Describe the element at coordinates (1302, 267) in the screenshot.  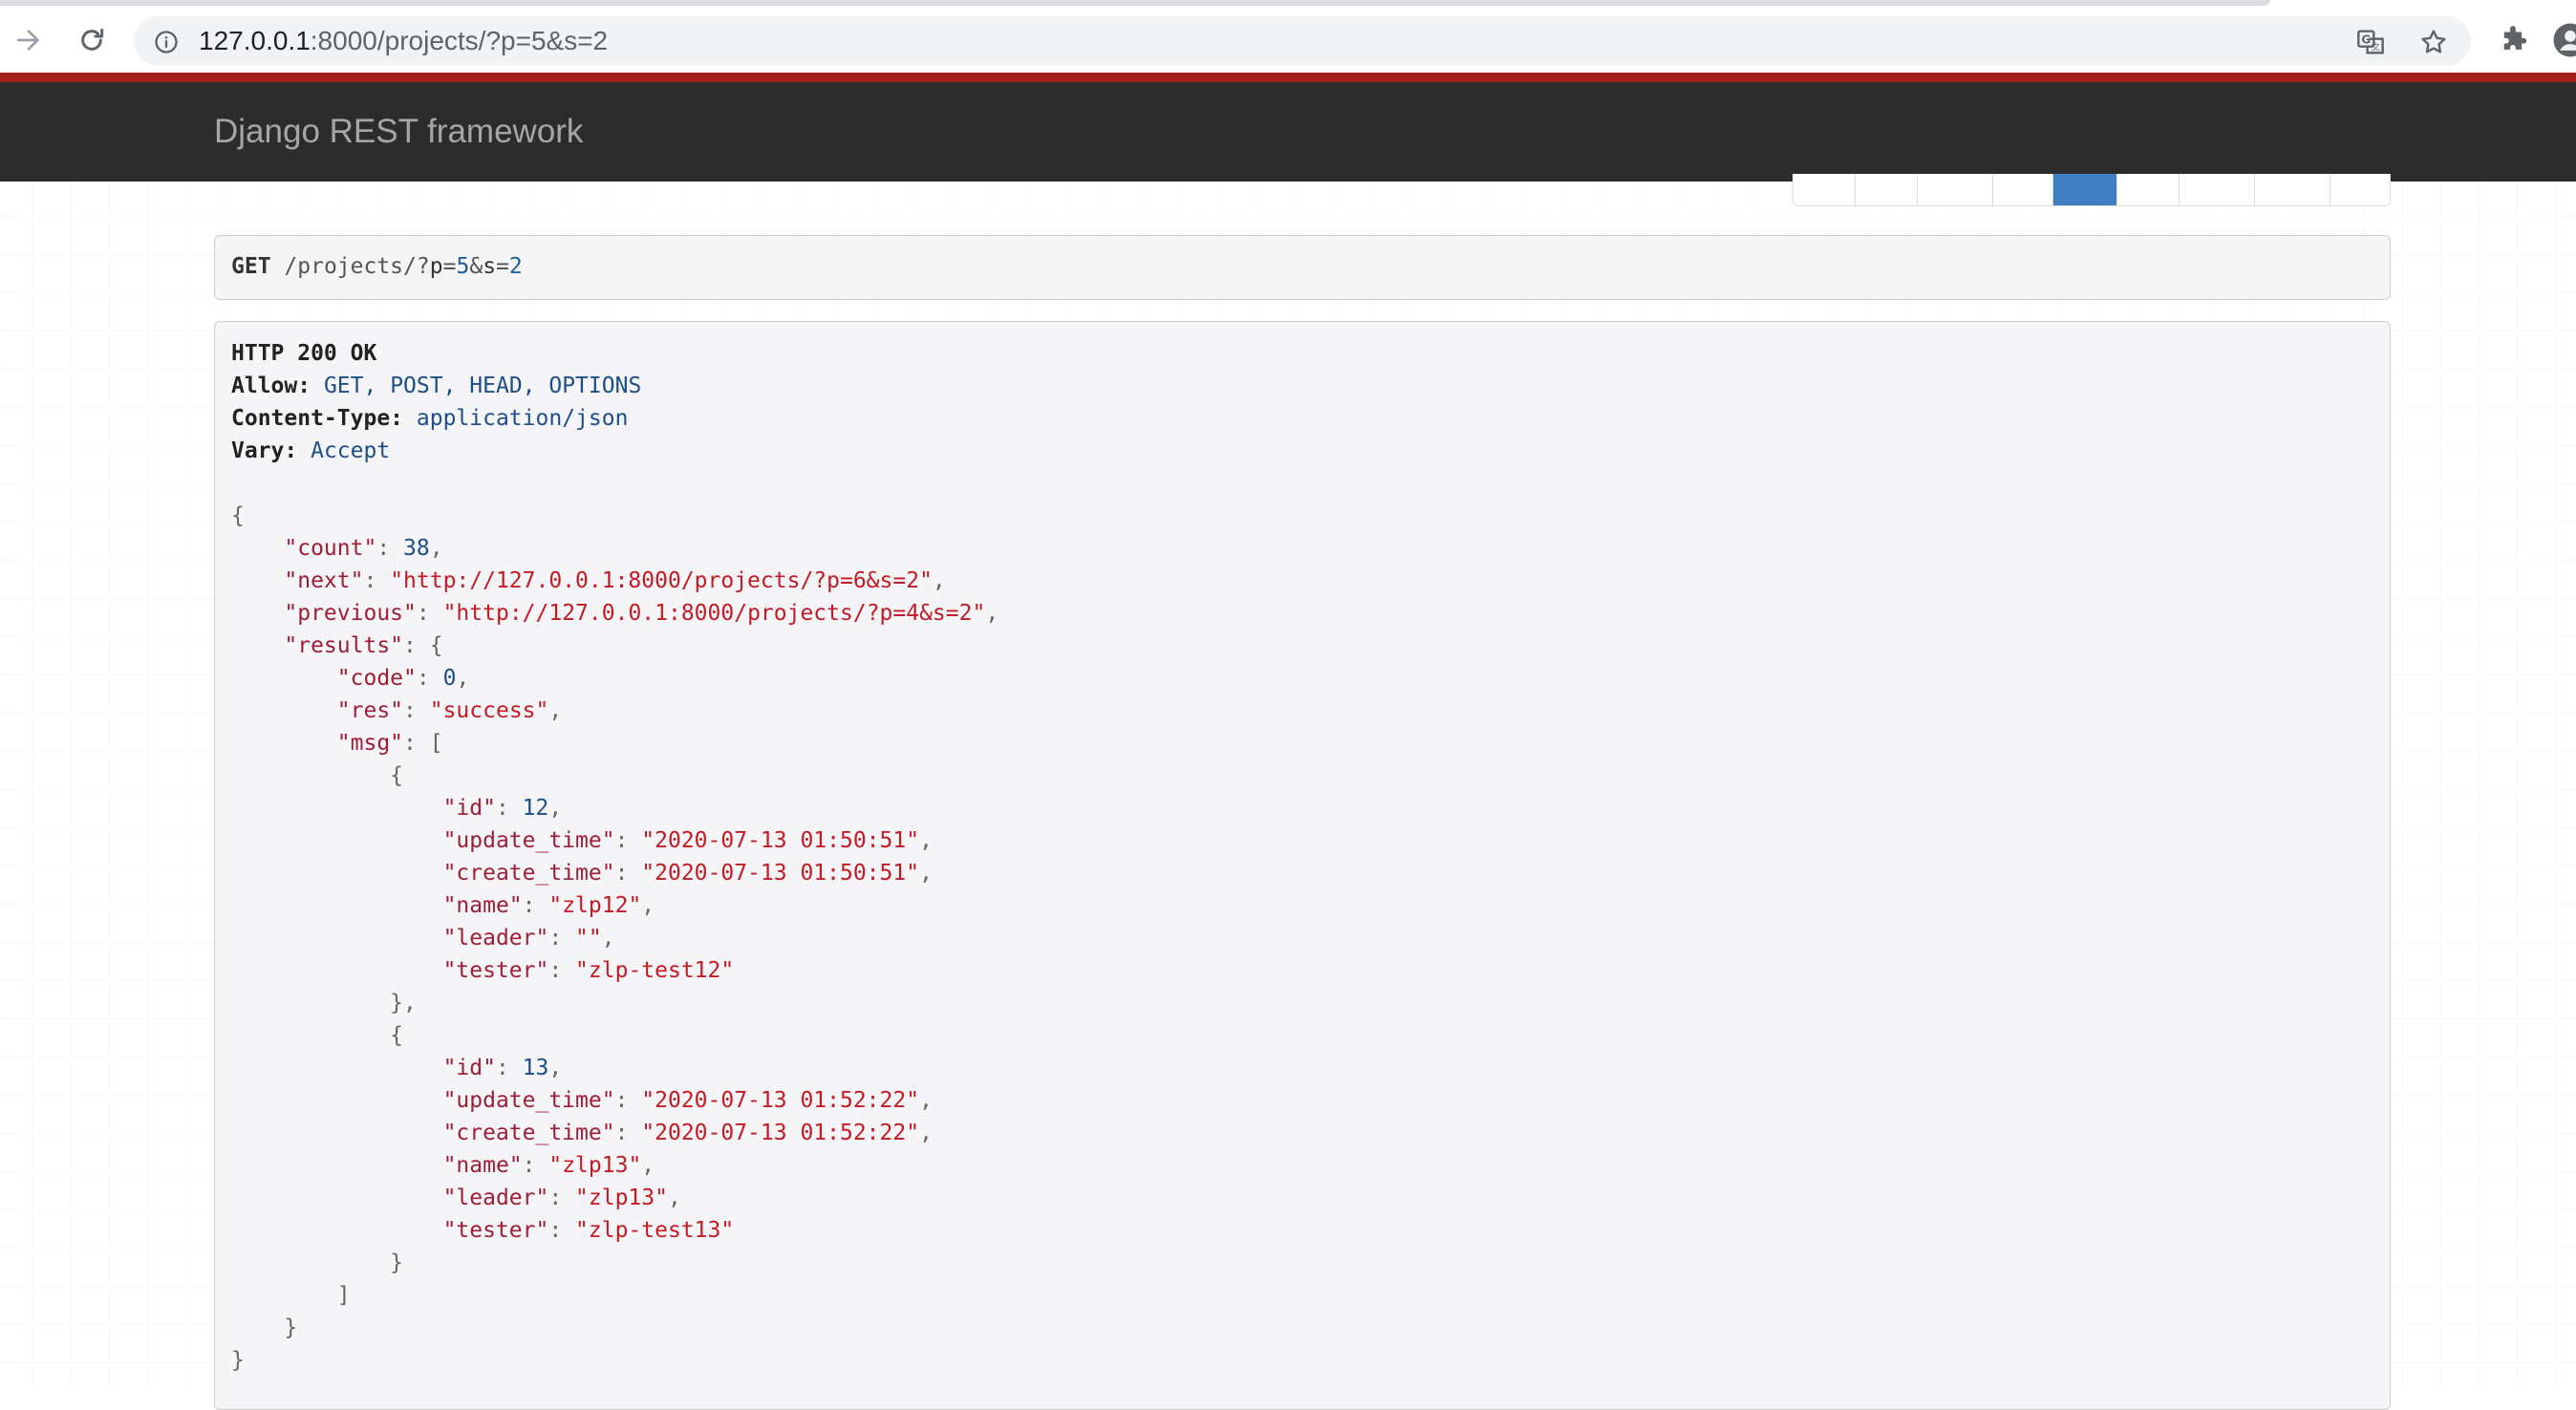
I see `request-info: GET /projects/?p=5&s=2` at that location.